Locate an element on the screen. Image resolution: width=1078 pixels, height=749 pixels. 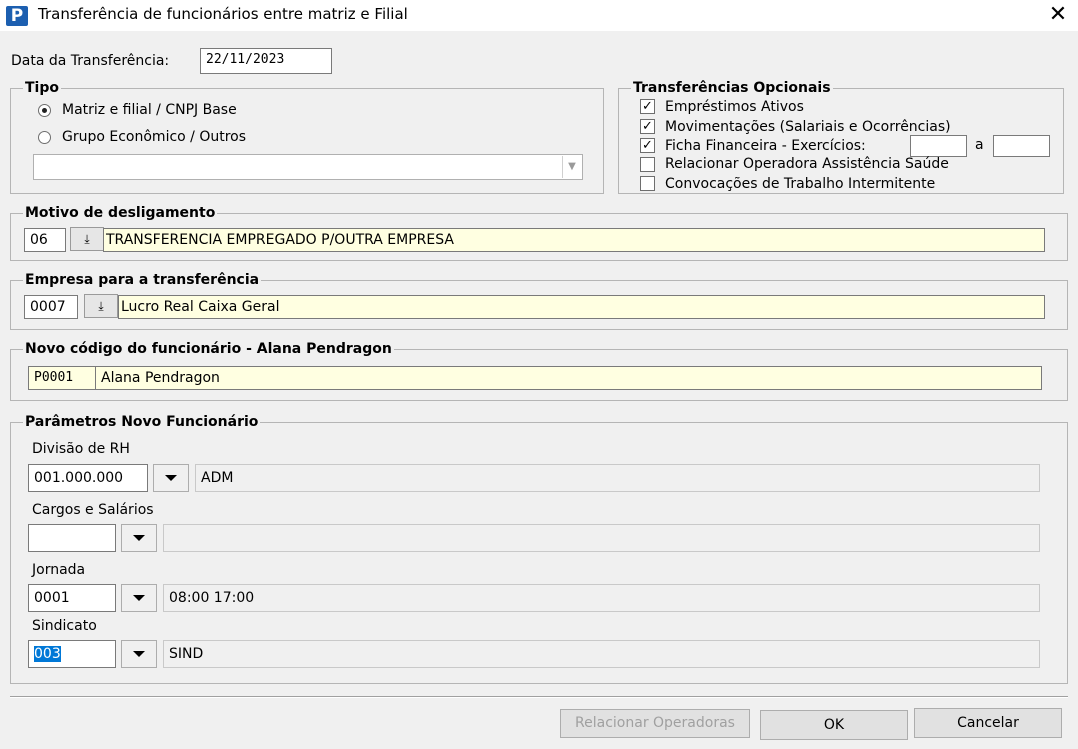
checkbox-movimentacoes: ✓ is located at coordinates (647, 126).